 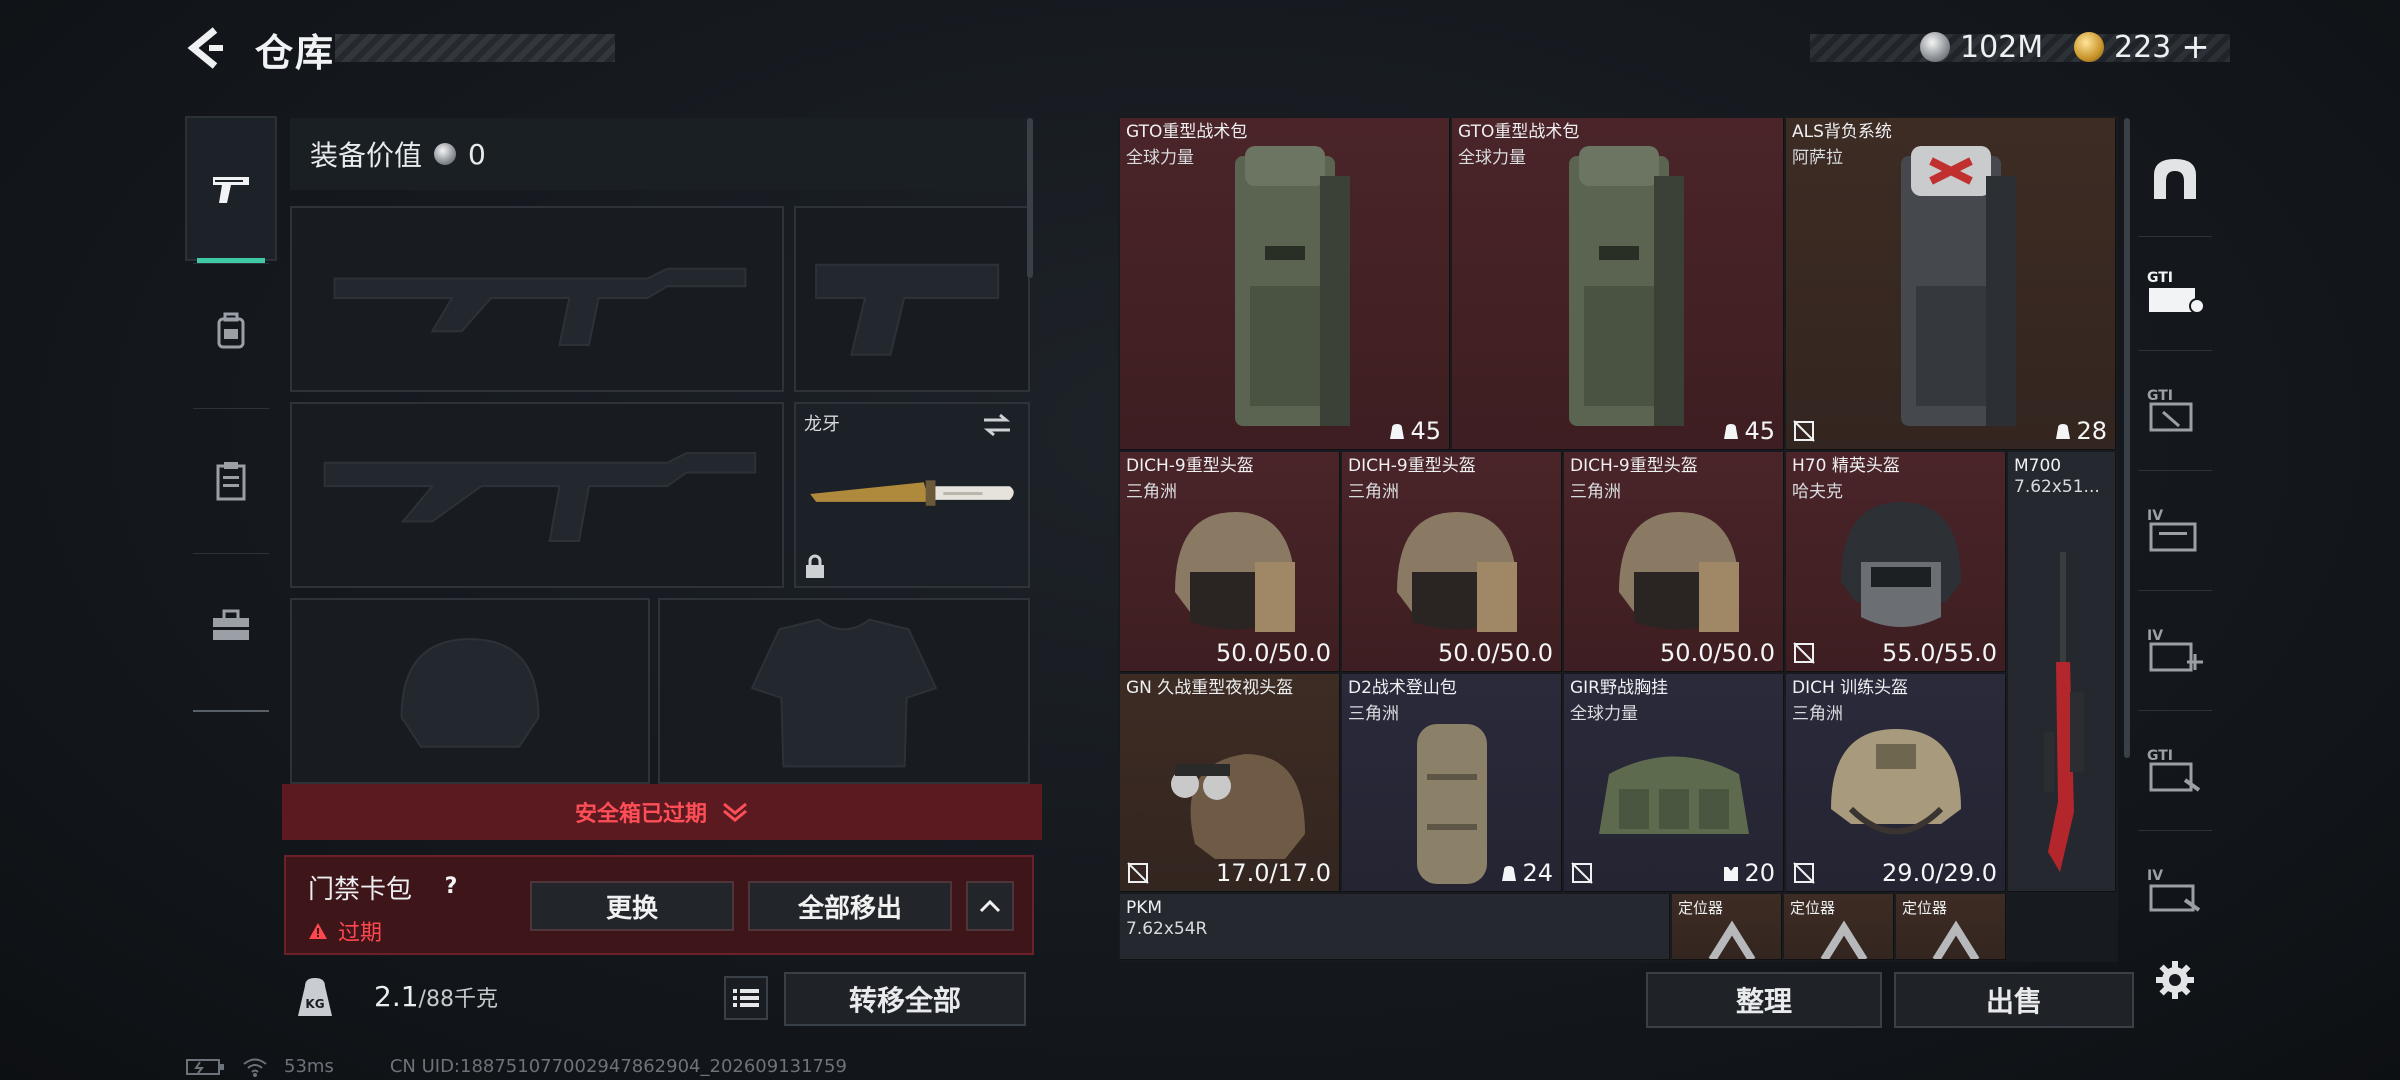 What do you see at coordinates (1842, 132) in the screenshot?
I see `item-name: ALS背负系统` at bounding box center [1842, 132].